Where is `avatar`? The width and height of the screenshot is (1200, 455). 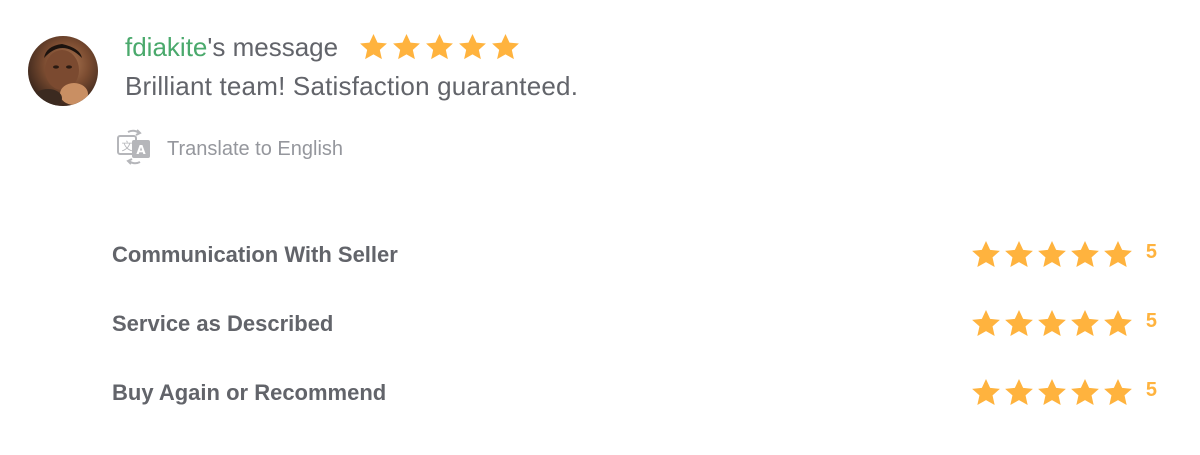
avatar is located at coordinates (63, 71).